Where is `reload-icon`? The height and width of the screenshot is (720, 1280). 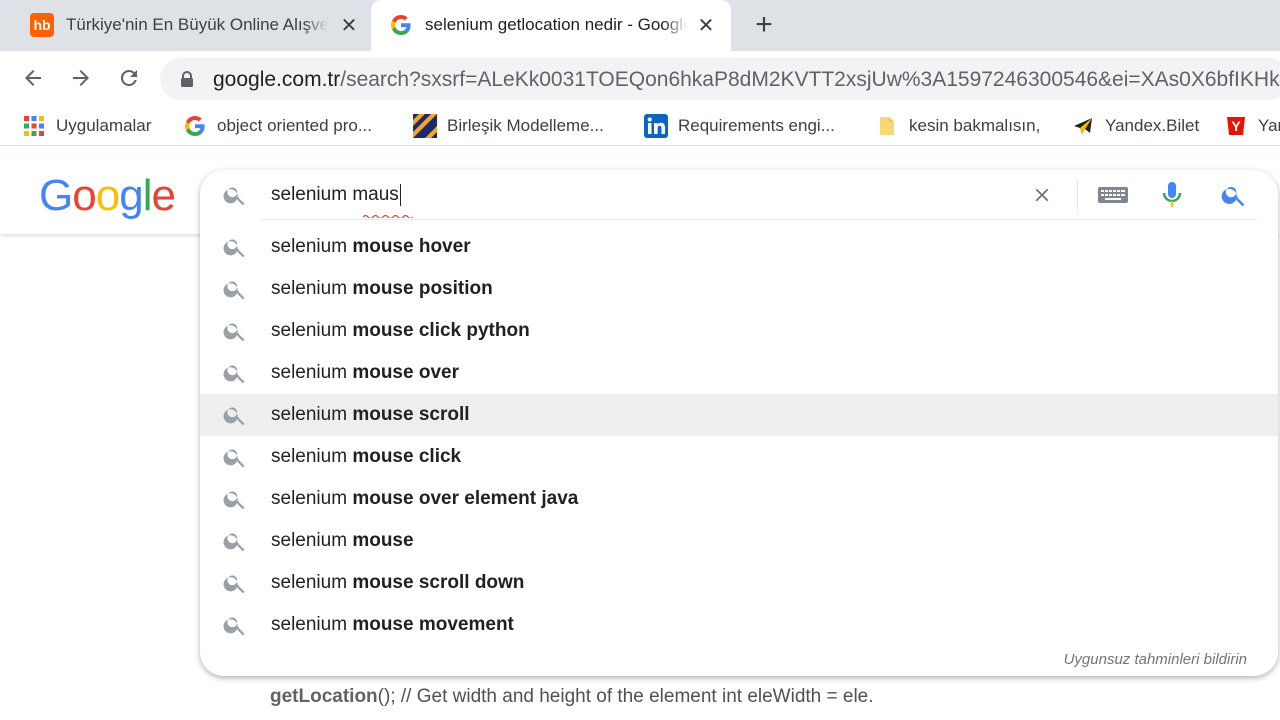 reload-icon is located at coordinates (129, 78).